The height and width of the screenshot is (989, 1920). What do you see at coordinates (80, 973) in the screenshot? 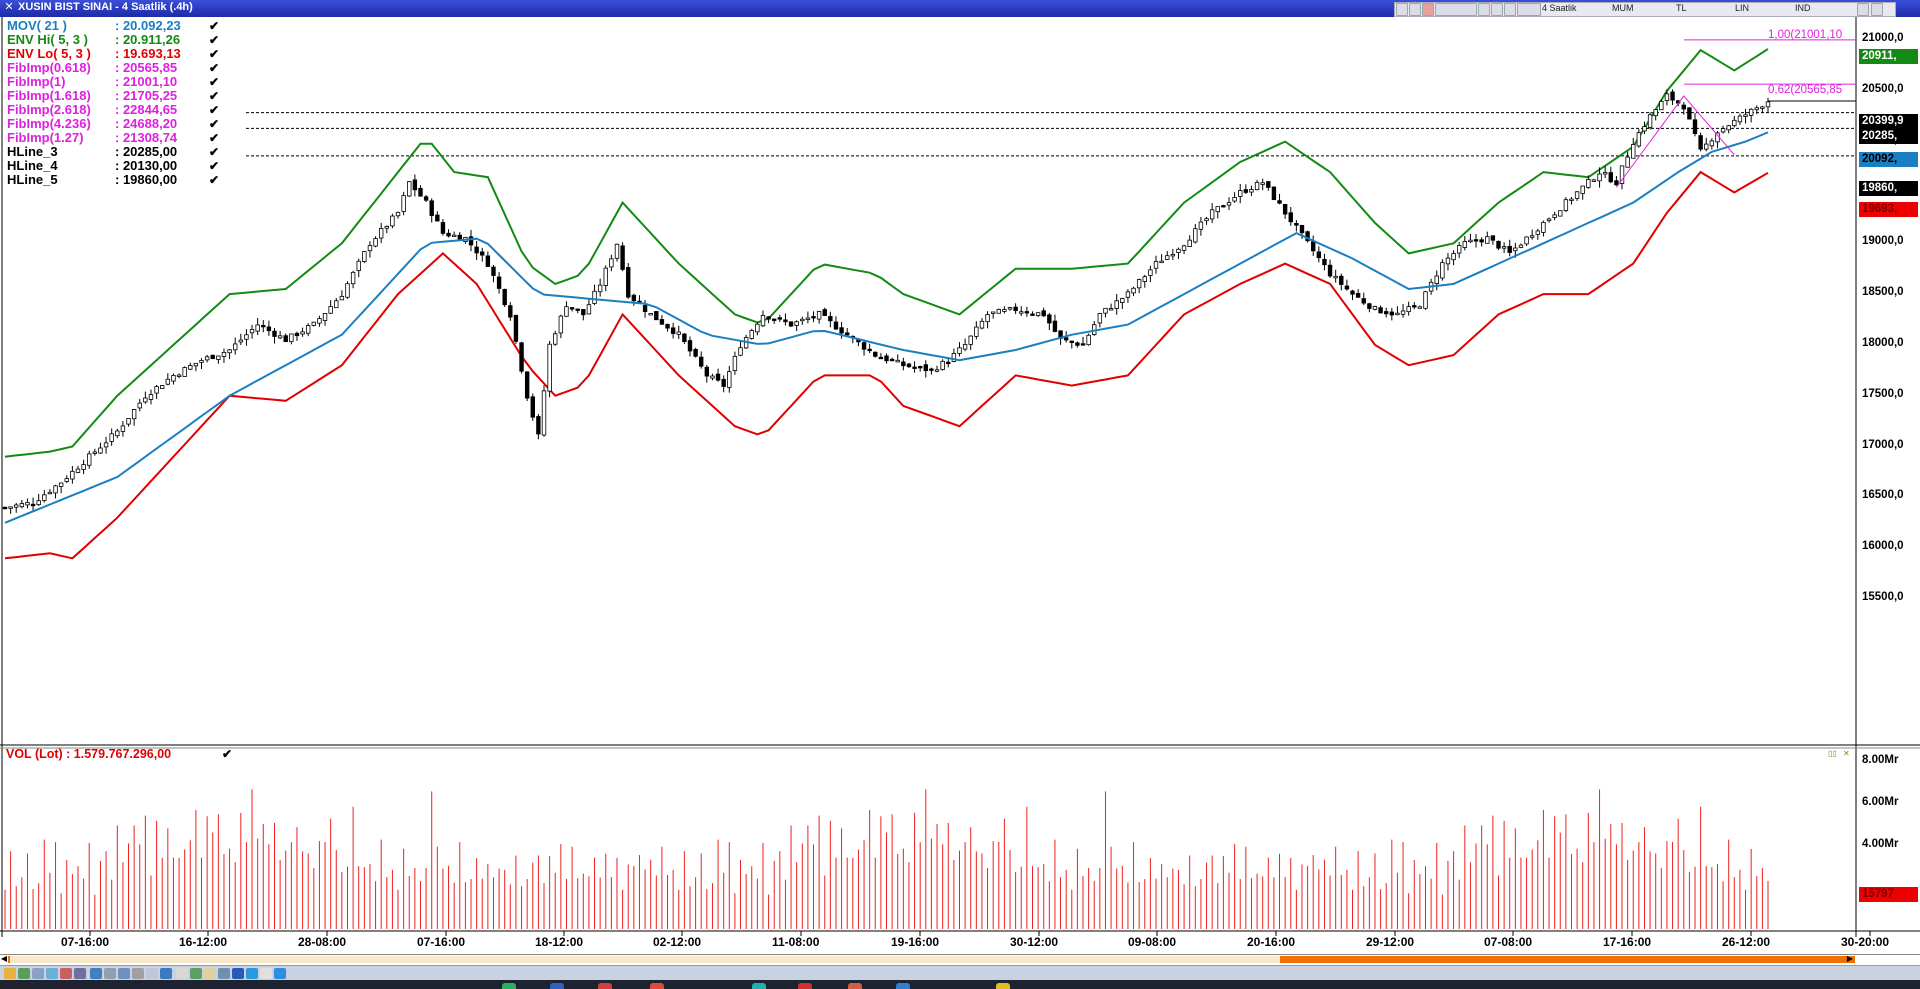
I see `calculator-icon` at bounding box center [80, 973].